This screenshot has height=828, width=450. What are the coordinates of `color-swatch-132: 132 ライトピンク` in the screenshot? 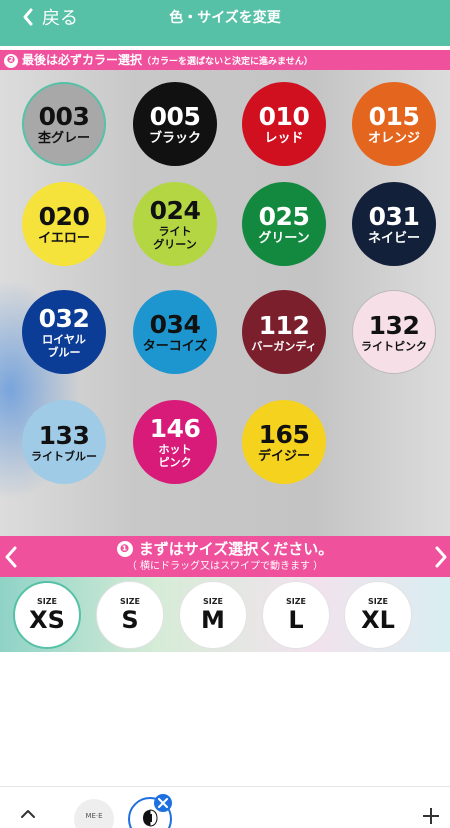 It's located at (394, 332).